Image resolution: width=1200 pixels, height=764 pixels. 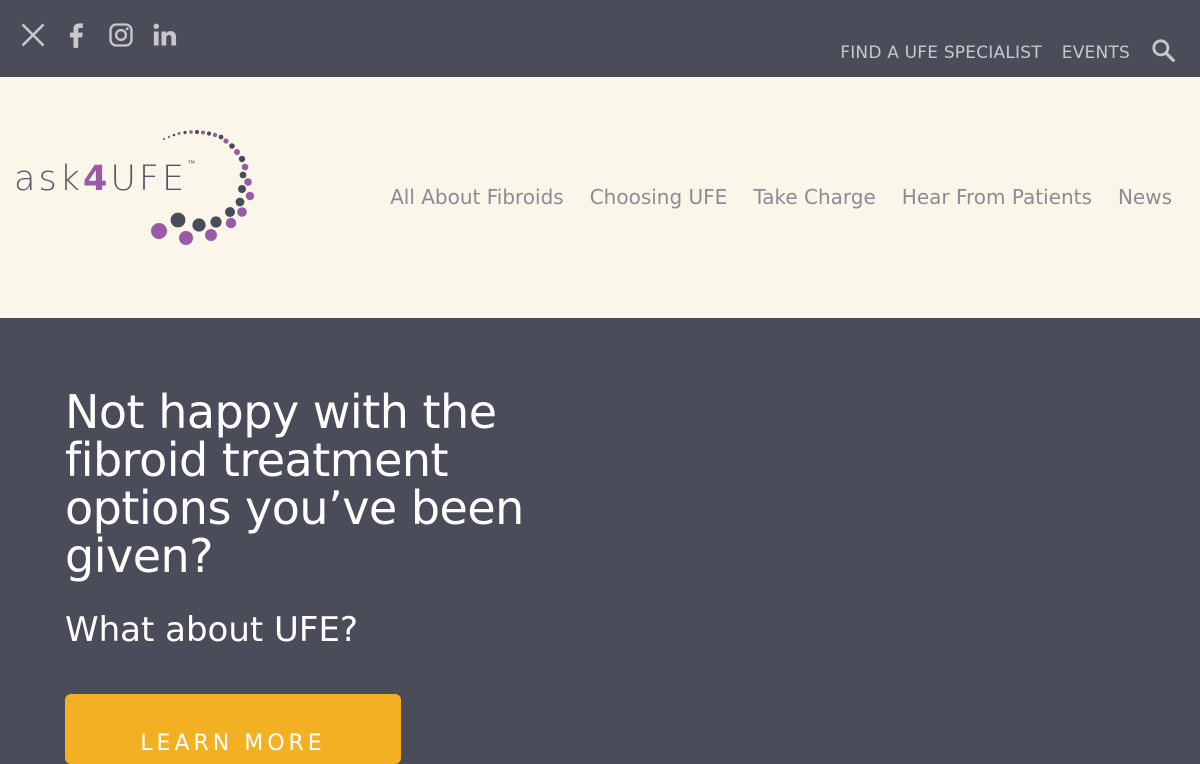 I want to click on hero-subheading: What about UFE?, so click(x=212, y=630).